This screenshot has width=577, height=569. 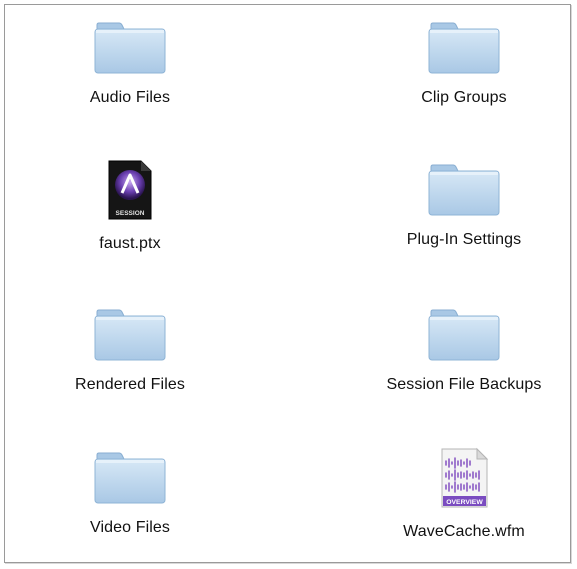 What do you see at coordinates (464, 384) in the screenshot?
I see `file-label: Session File Backups` at bounding box center [464, 384].